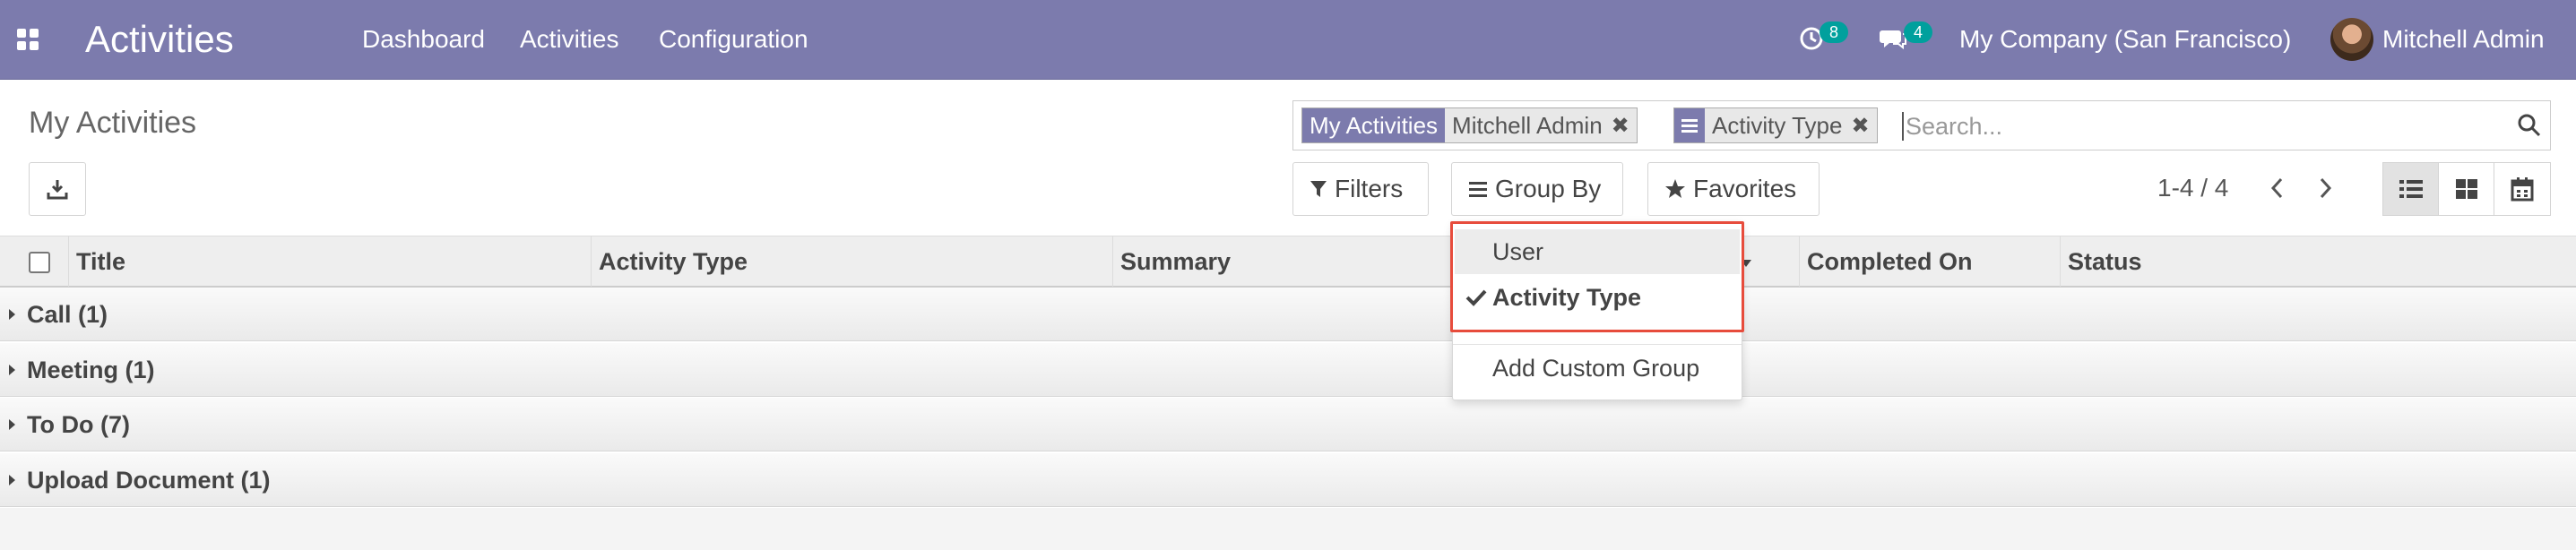  Describe the element at coordinates (1689, 125) in the screenshot. I see `group-by-facet-icon` at that location.